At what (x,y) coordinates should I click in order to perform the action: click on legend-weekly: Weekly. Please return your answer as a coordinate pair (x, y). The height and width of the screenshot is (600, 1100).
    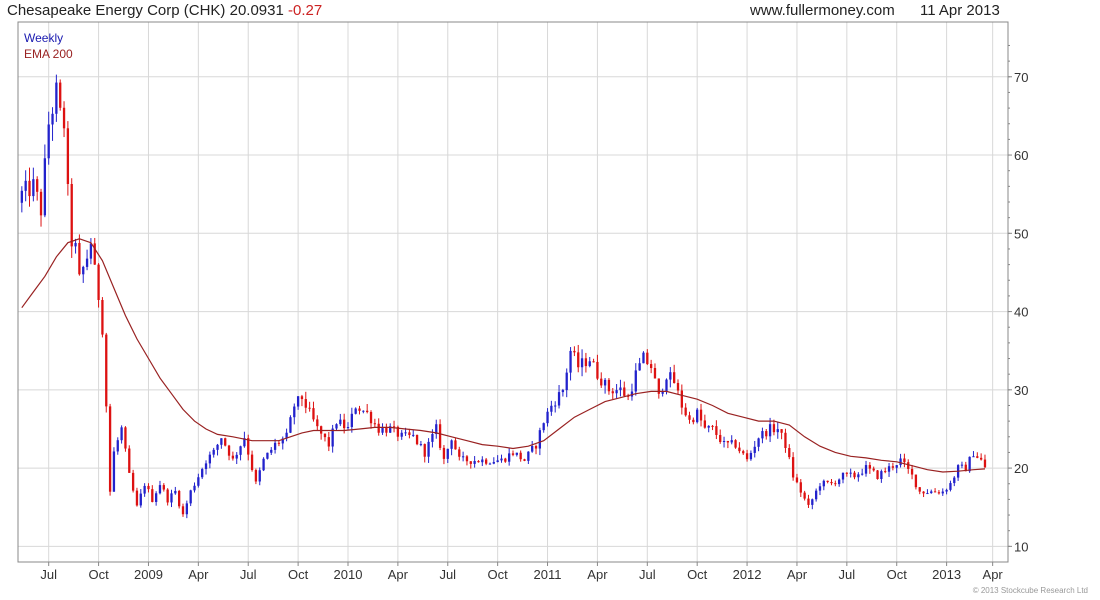
    Looking at the image, I should click on (44, 38).